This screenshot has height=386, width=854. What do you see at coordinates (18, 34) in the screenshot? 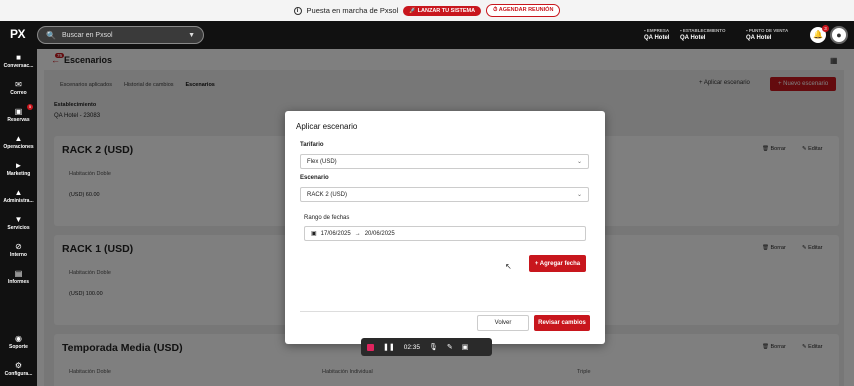
I see `pxsol-logo: PX` at bounding box center [18, 34].